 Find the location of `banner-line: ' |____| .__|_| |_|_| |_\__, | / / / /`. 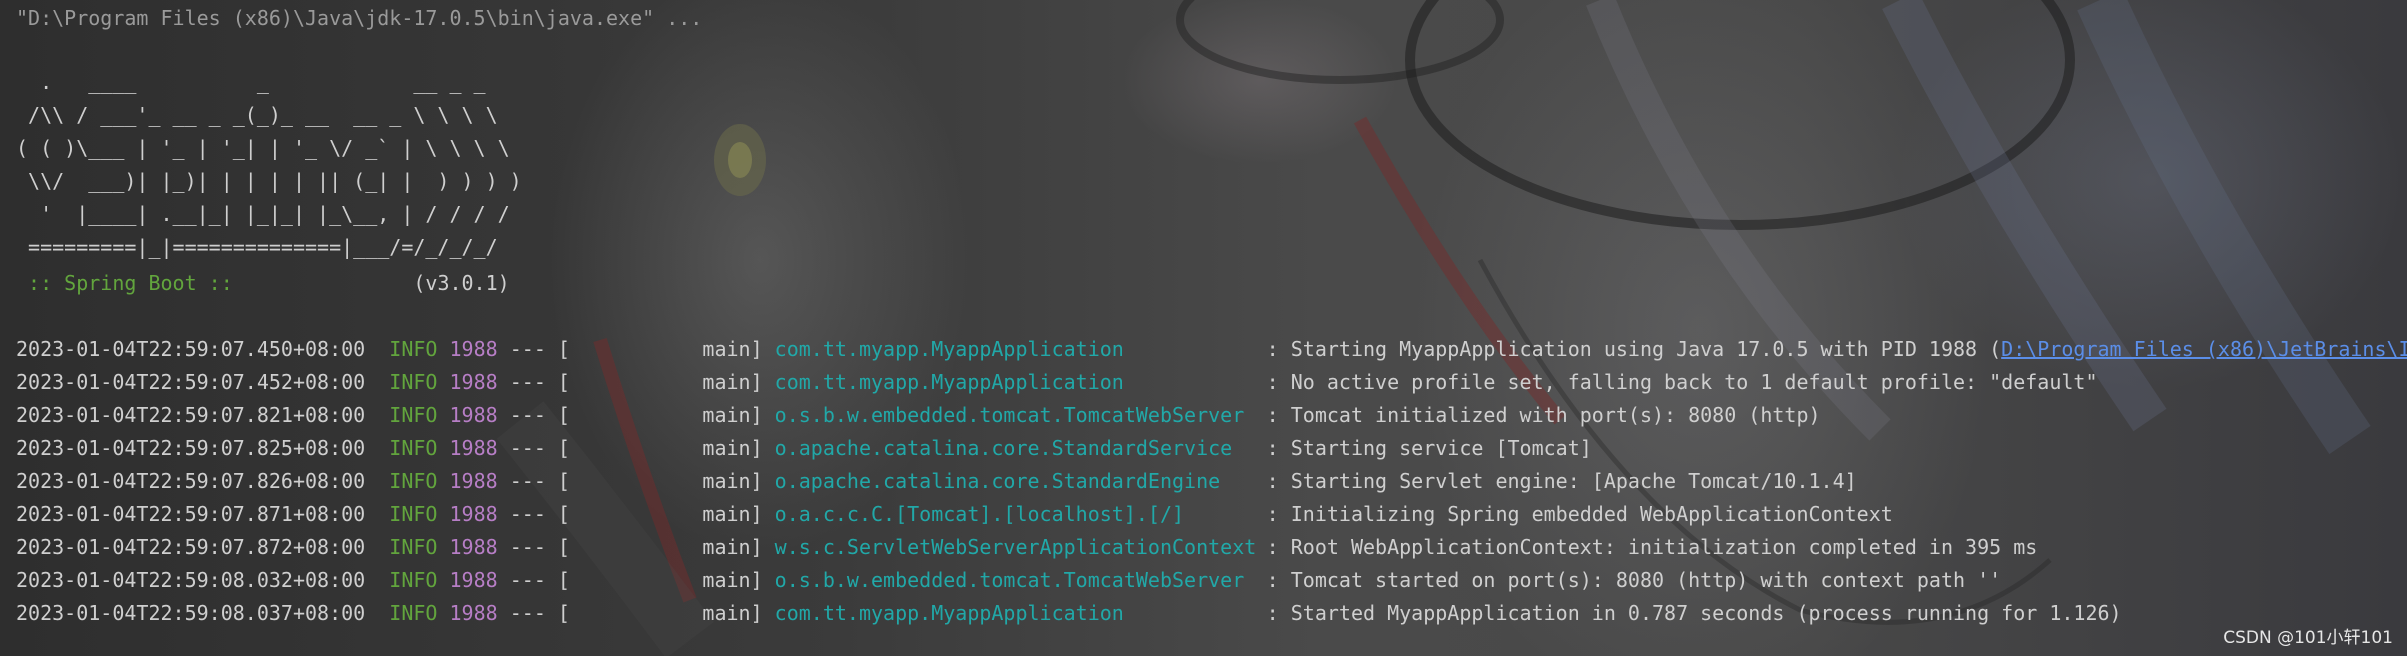

banner-line: ' |____| .__|_| |_|_| |_\__, | / / / / is located at coordinates (263, 214).